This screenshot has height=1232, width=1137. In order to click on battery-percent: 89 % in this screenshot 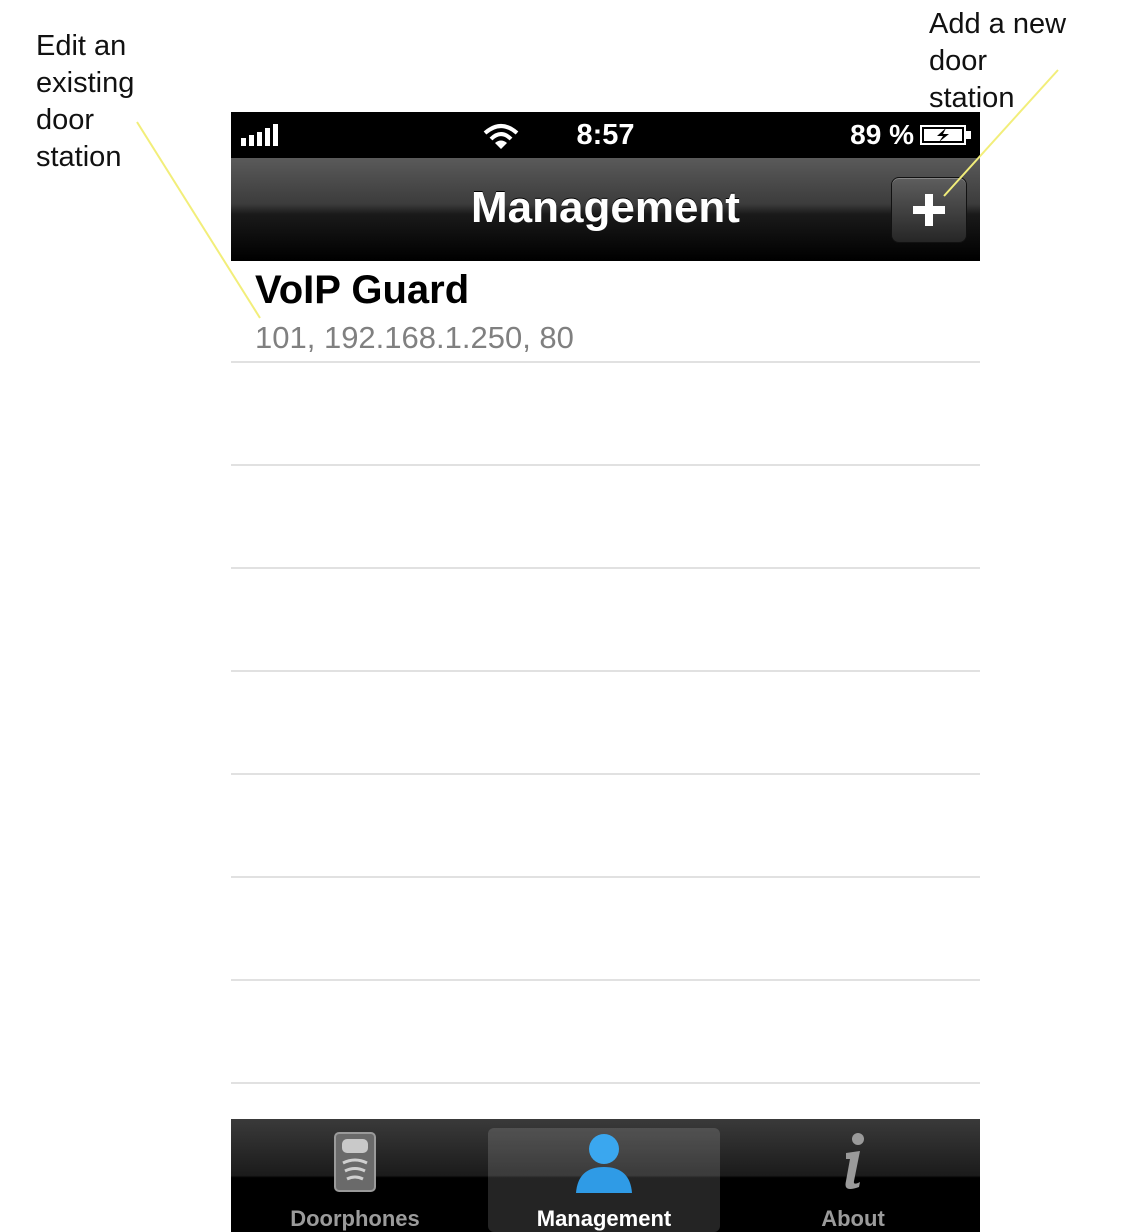, I will do `click(882, 134)`.